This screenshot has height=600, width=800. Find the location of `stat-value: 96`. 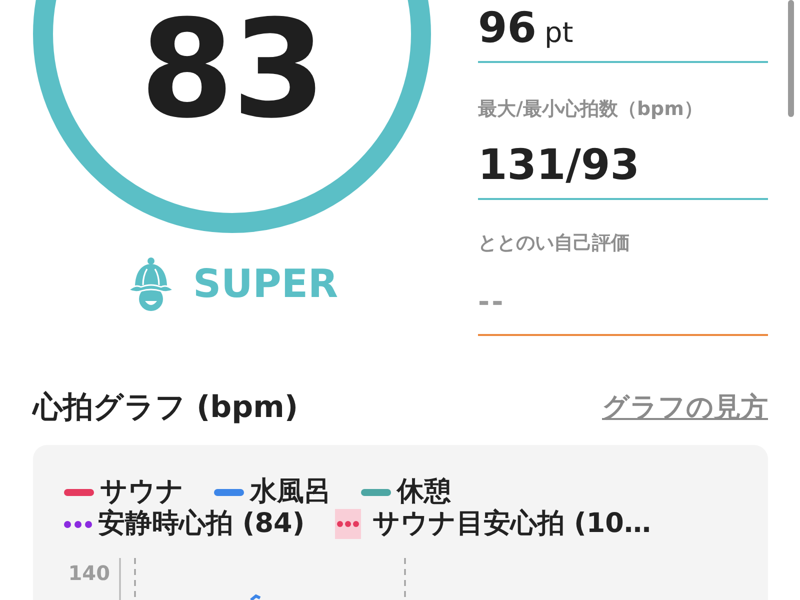

stat-value: 96 is located at coordinates (507, 28).